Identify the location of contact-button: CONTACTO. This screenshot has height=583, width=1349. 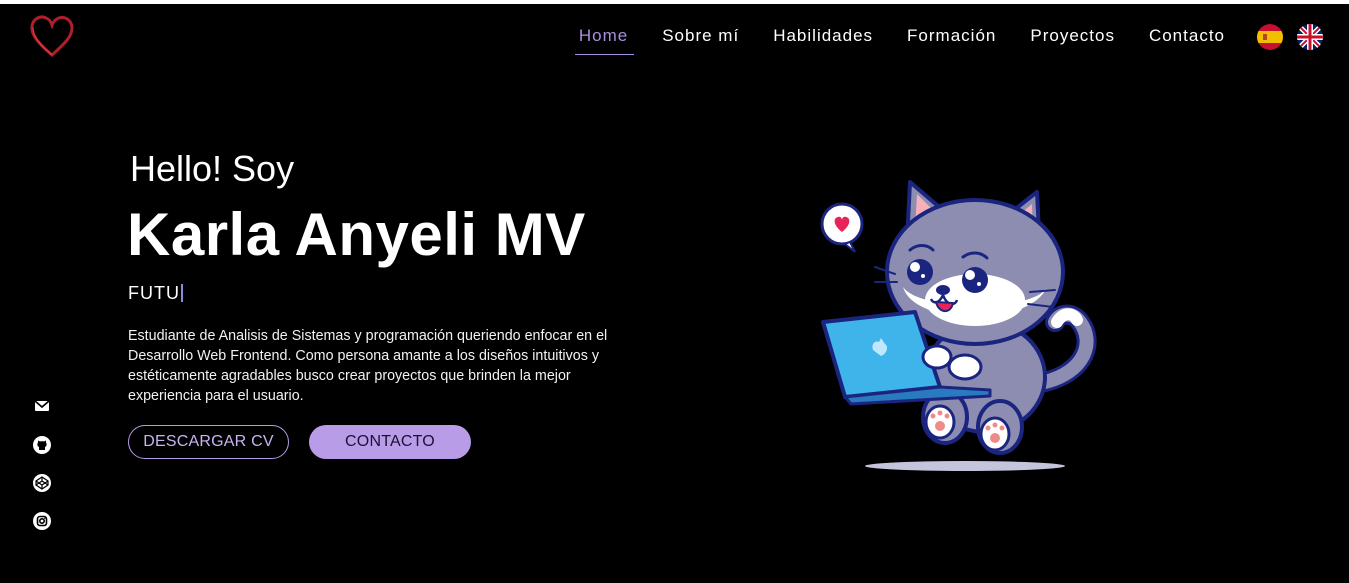
(390, 442).